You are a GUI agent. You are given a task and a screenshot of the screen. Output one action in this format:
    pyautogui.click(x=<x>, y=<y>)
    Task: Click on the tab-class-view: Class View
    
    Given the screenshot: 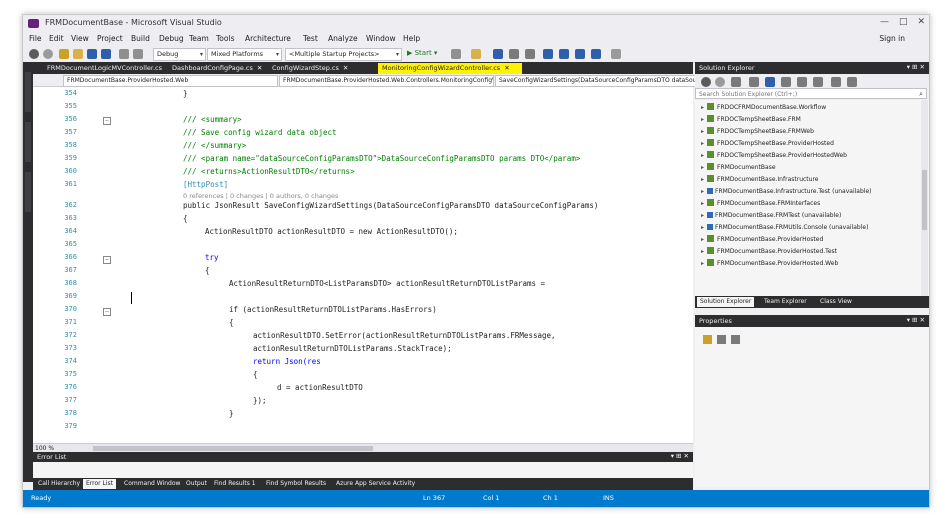 What is the action you would take?
    pyautogui.click(x=836, y=302)
    